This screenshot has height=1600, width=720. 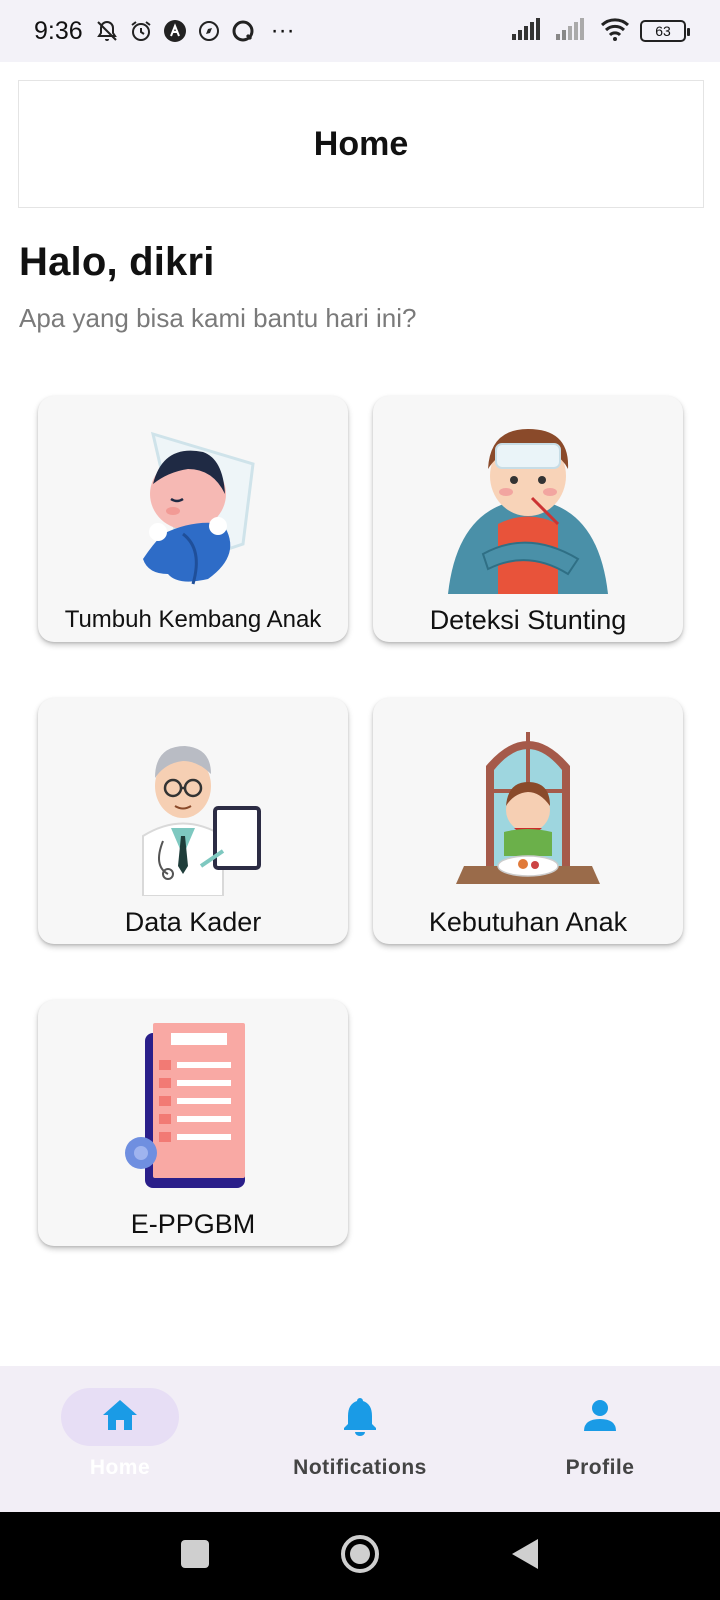 I want to click on back-icon, so click(x=525, y=1556).